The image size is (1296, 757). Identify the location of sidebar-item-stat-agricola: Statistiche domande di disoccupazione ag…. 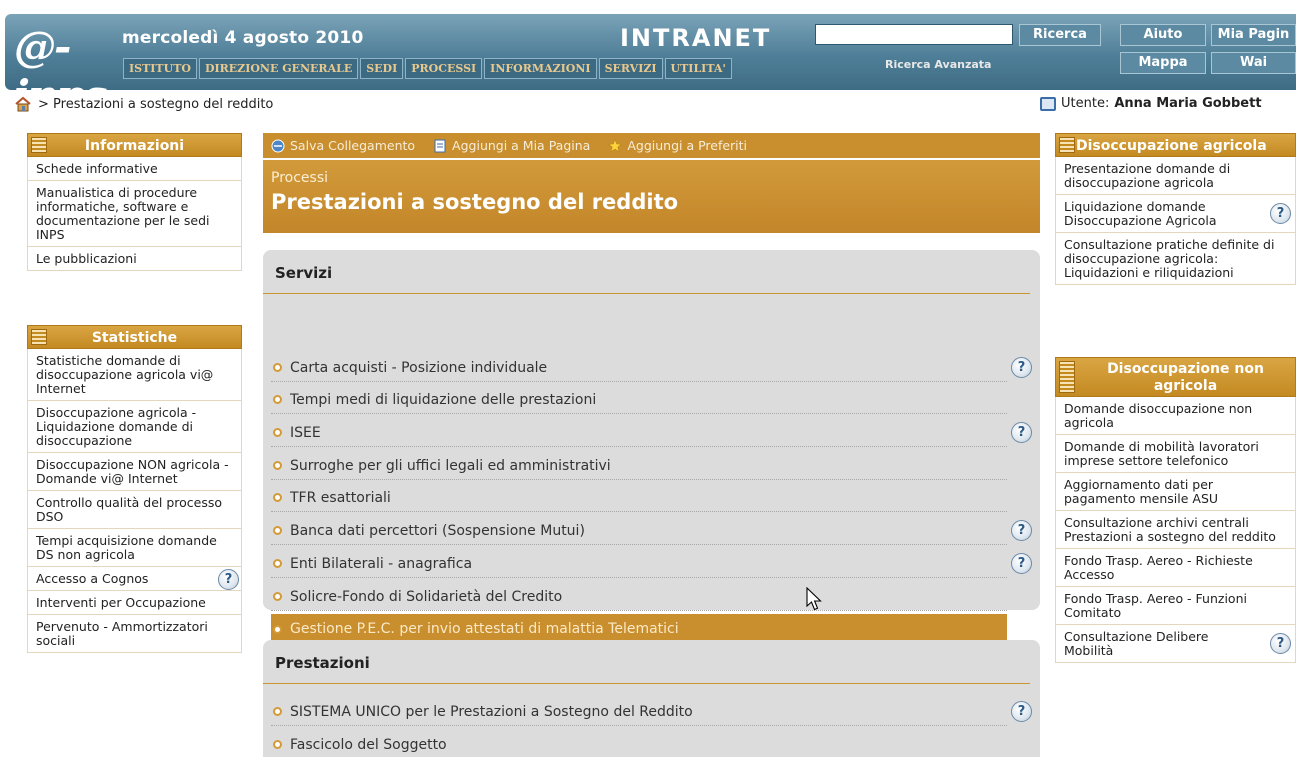
(134, 375).